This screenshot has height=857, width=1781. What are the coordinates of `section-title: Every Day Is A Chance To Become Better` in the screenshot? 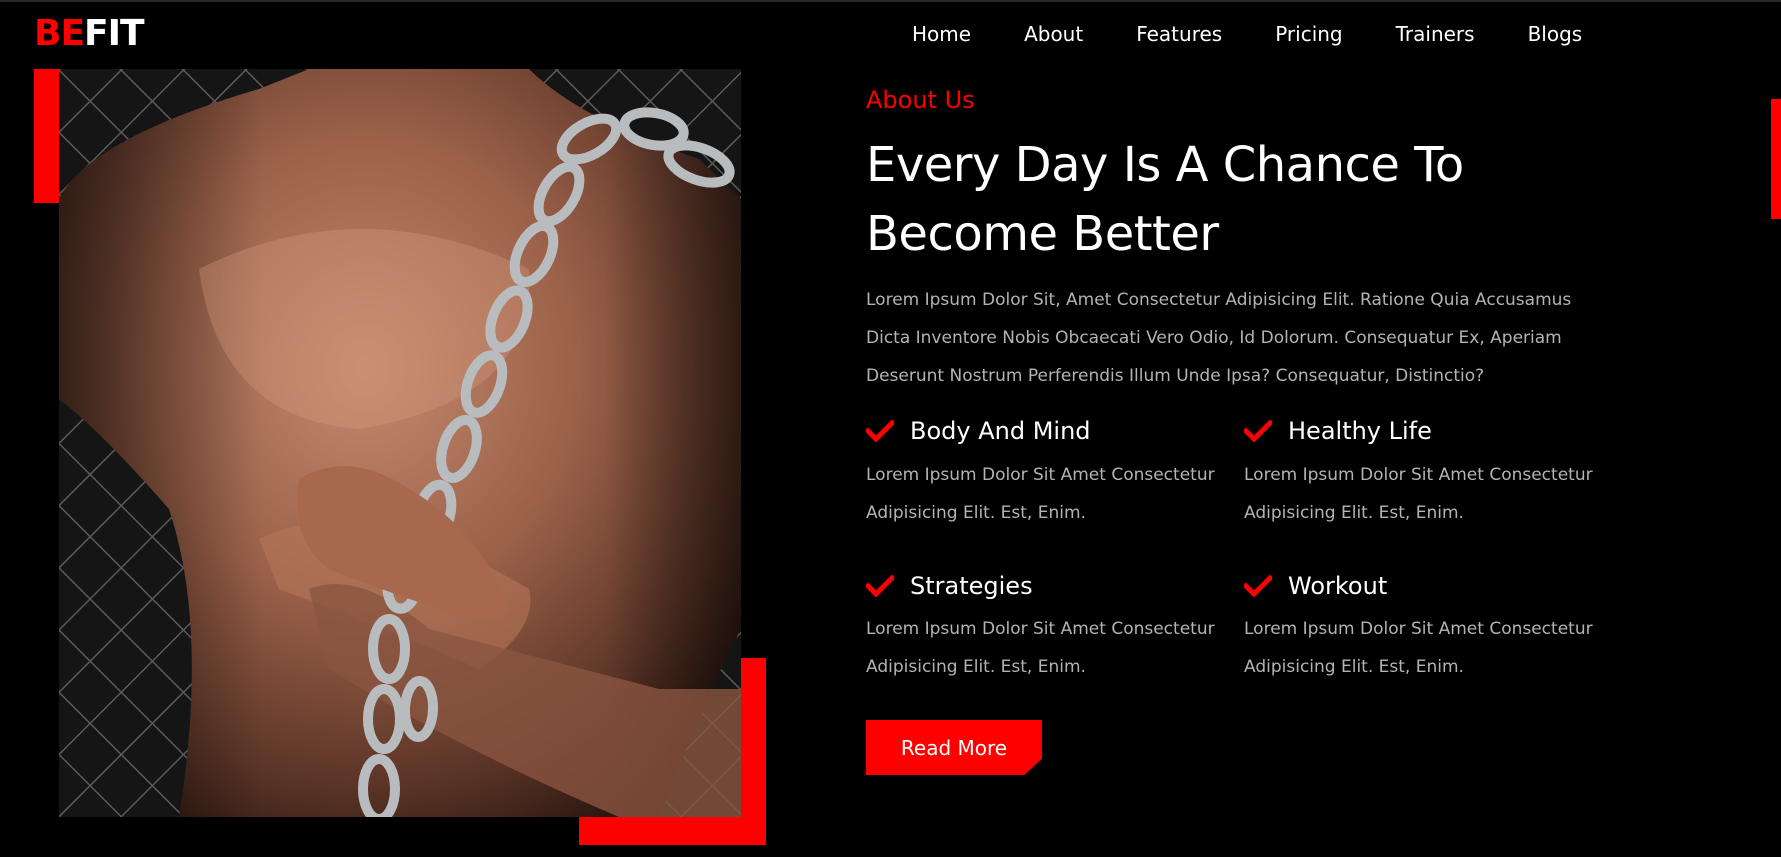 It's located at (1281, 200).